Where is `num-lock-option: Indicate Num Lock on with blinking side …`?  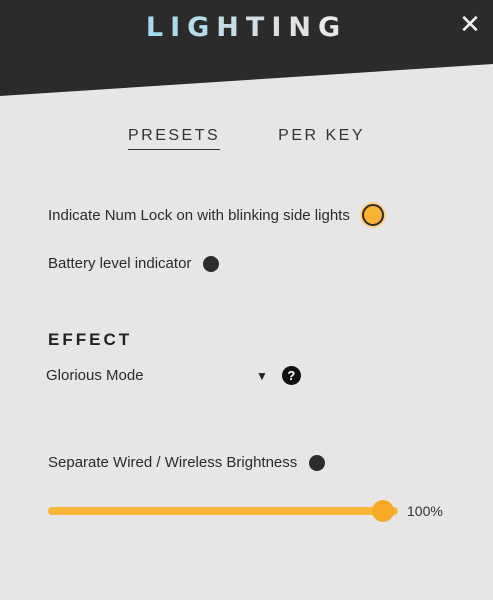 num-lock-option: Indicate Num Lock on with blinking side … is located at coordinates (216, 215).